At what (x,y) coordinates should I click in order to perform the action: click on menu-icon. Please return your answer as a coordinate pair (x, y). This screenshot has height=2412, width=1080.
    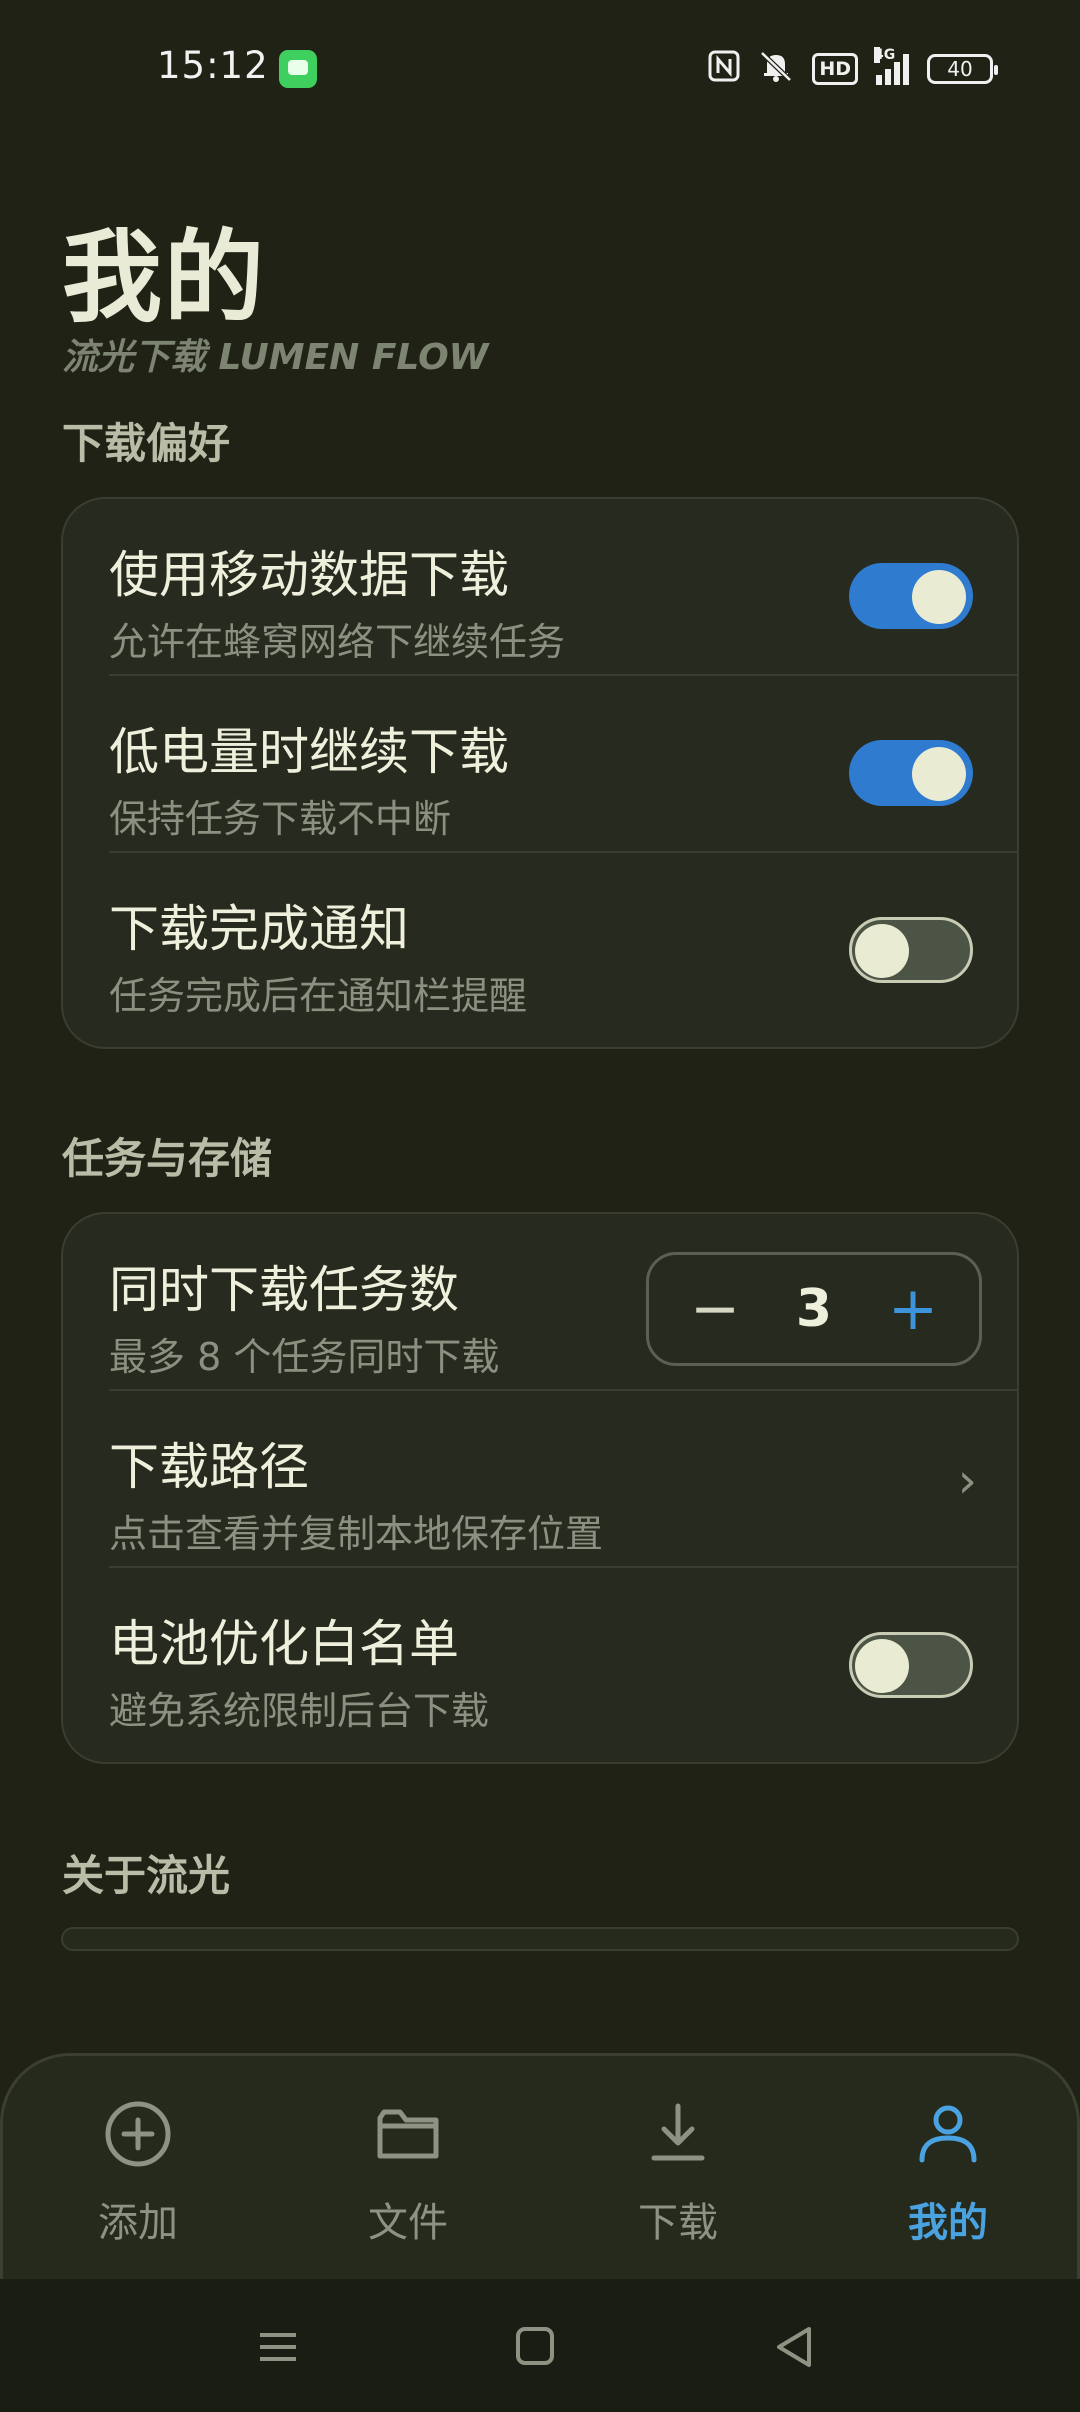
    Looking at the image, I should click on (278, 2347).